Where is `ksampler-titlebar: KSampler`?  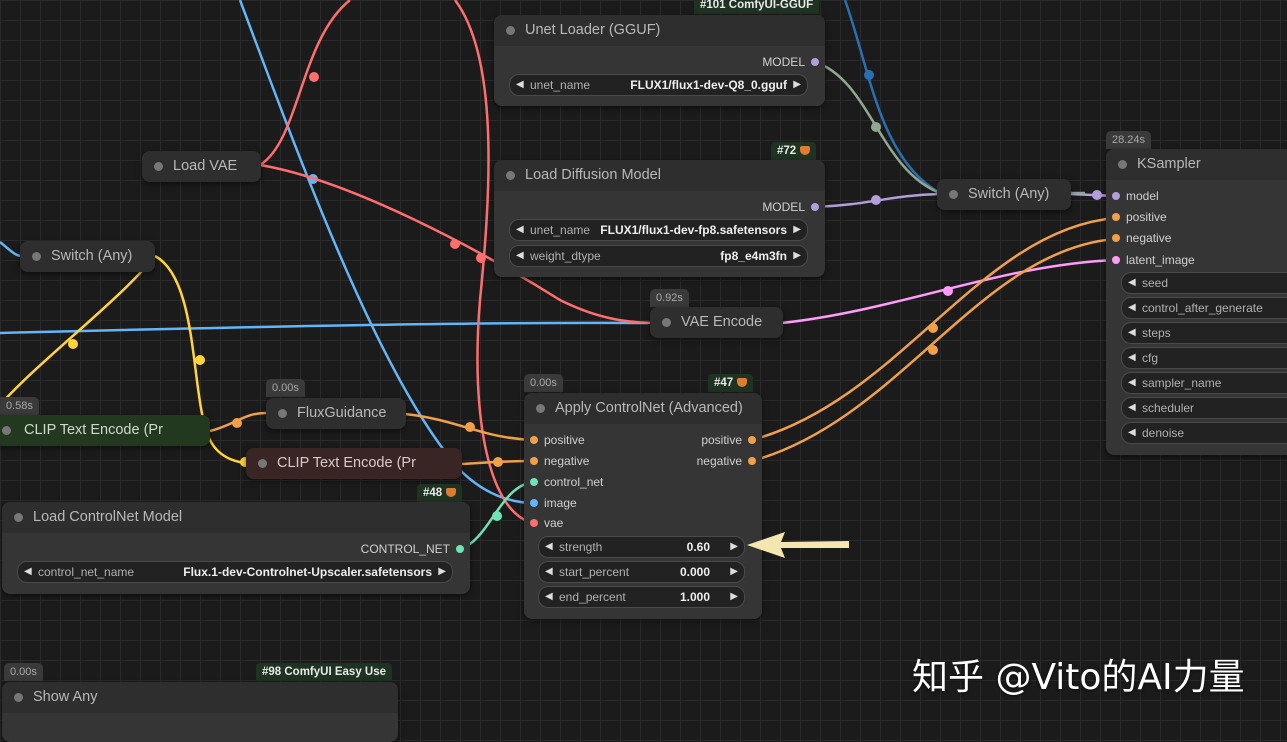
ksampler-titlebar: KSampler is located at coordinates (1196, 164).